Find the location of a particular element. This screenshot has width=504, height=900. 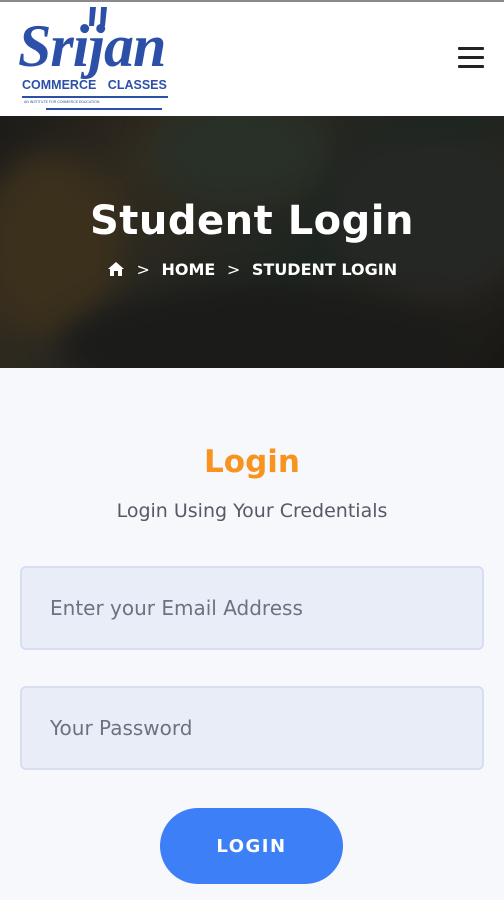

breadcrumb-home-link: HOME is located at coordinates (188, 269).